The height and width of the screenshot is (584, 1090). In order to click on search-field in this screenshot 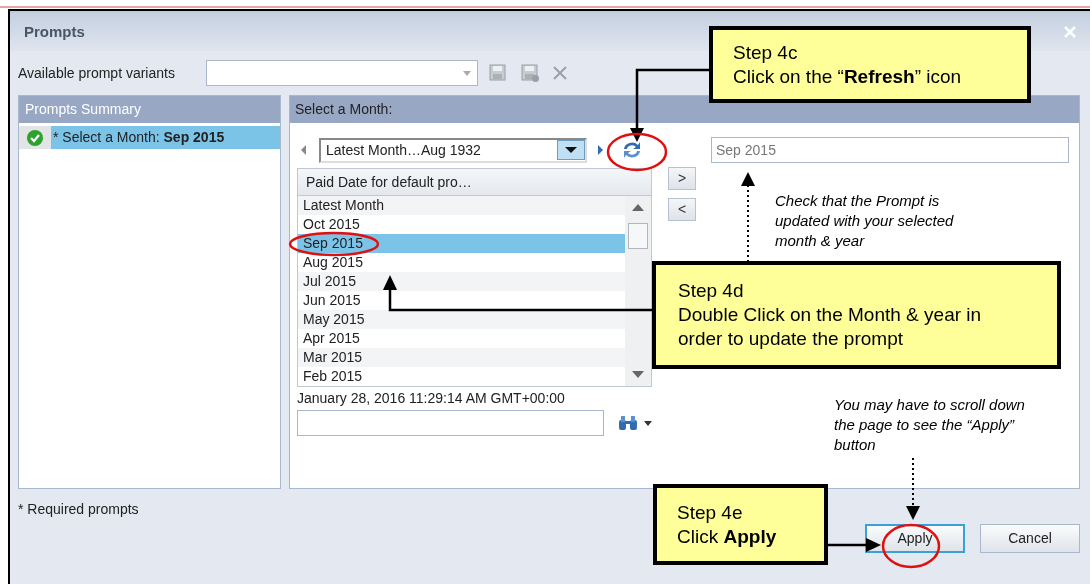, I will do `click(451, 423)`.